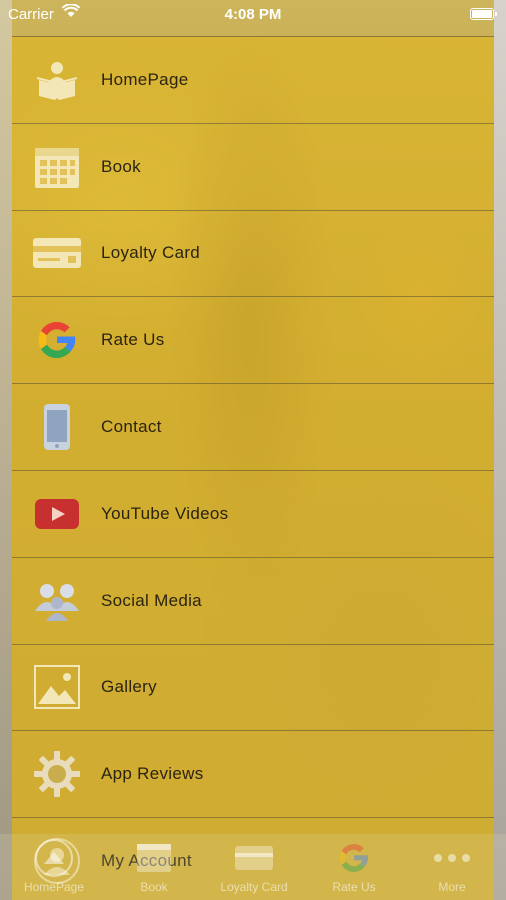 This screenshot has width=506, height=900. Describe the element at coordinates (253, 427) in the screenshot. I see `menu-item-contact: Contact` at that location.